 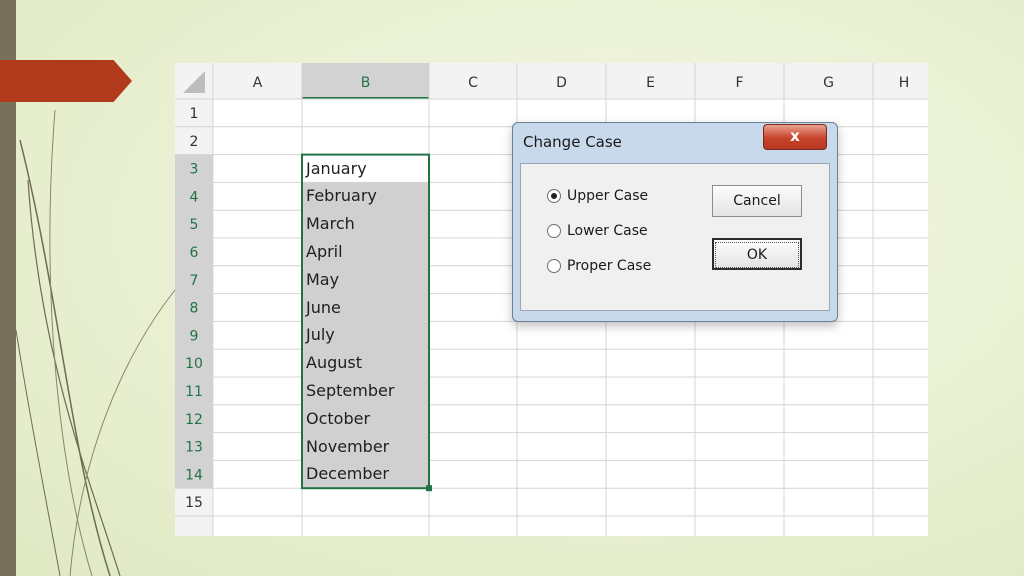 What do you see at coordinates (194, 475) in the screenshot?
I see `row-header-14: 14` at bounding box center [194, 475].